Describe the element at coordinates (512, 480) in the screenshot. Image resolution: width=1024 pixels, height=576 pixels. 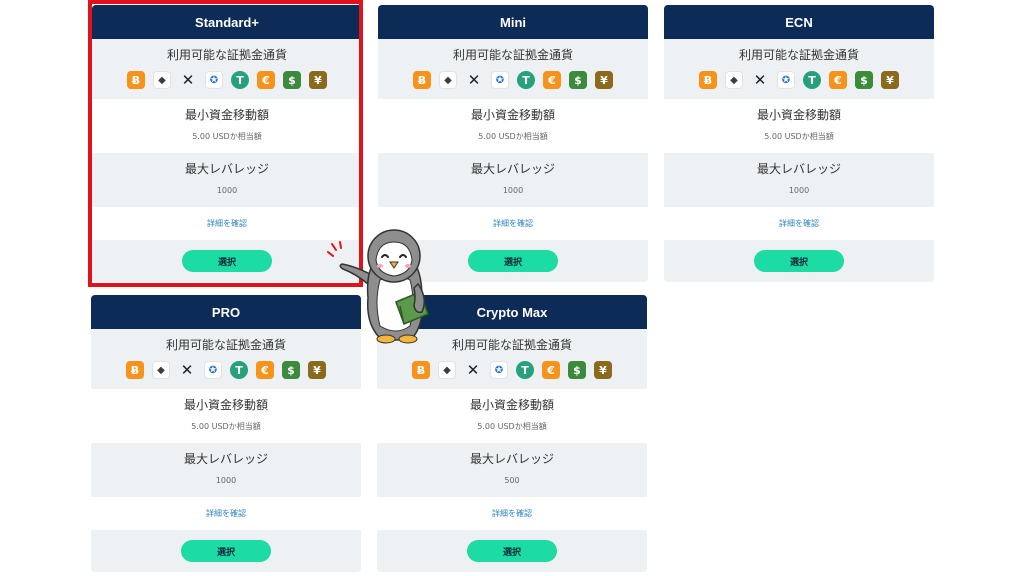
I see `leverage-value: 500` at that location.